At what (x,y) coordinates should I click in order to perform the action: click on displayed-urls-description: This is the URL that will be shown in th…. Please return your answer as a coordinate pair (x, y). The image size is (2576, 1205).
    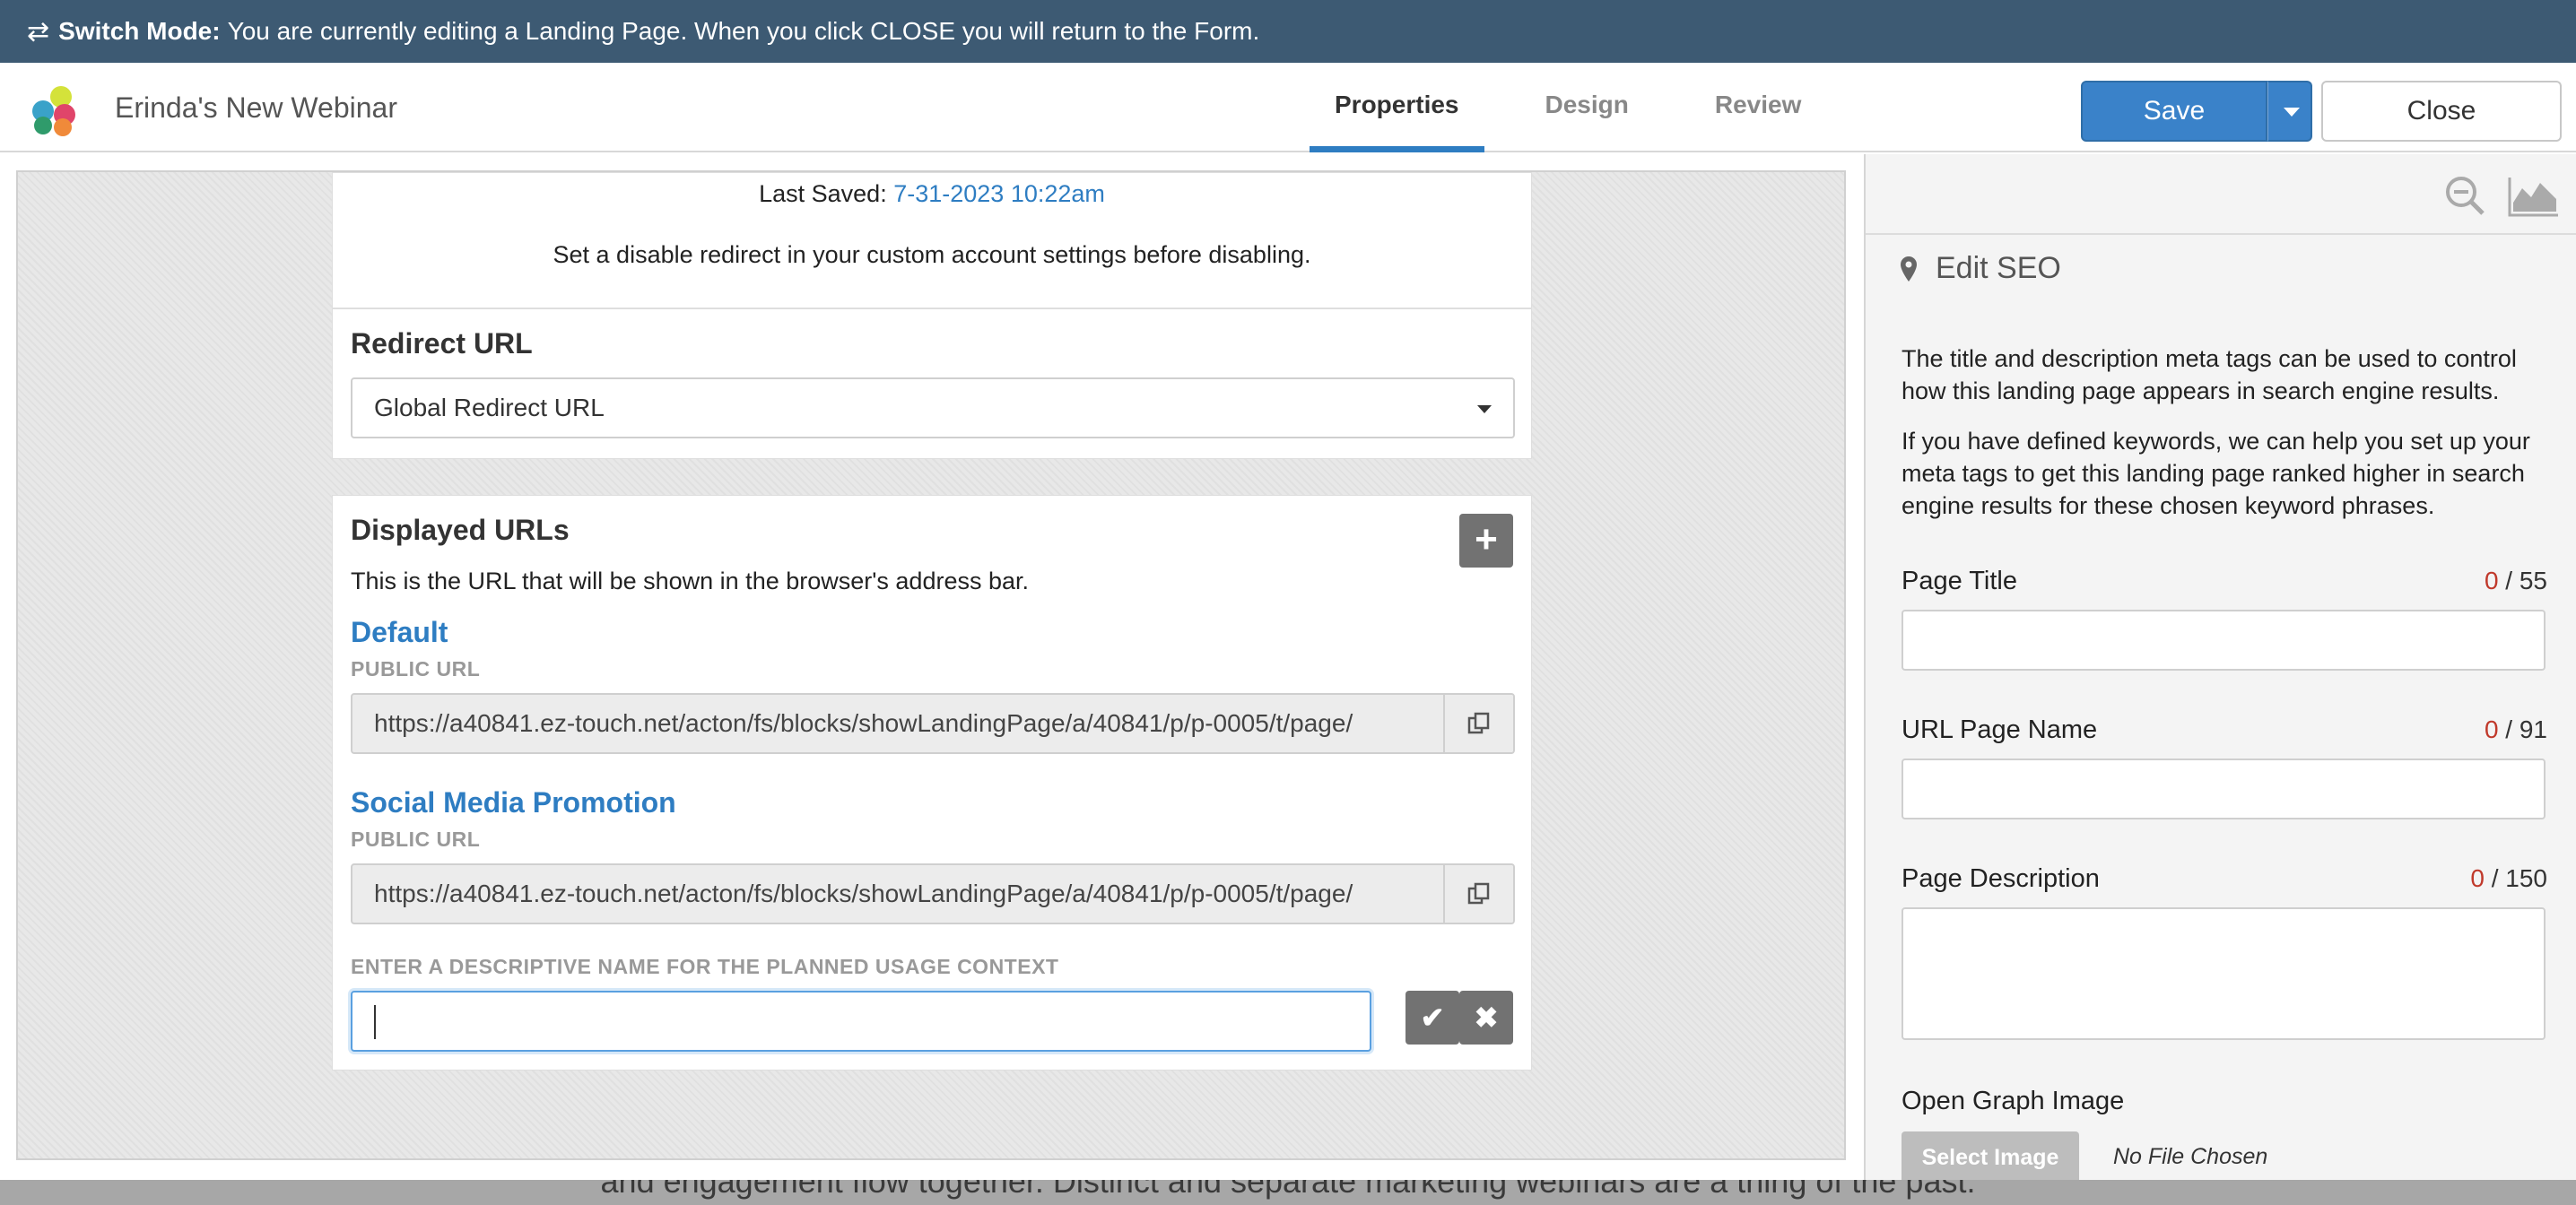
    Looking at the image, I should click on (690, 581).